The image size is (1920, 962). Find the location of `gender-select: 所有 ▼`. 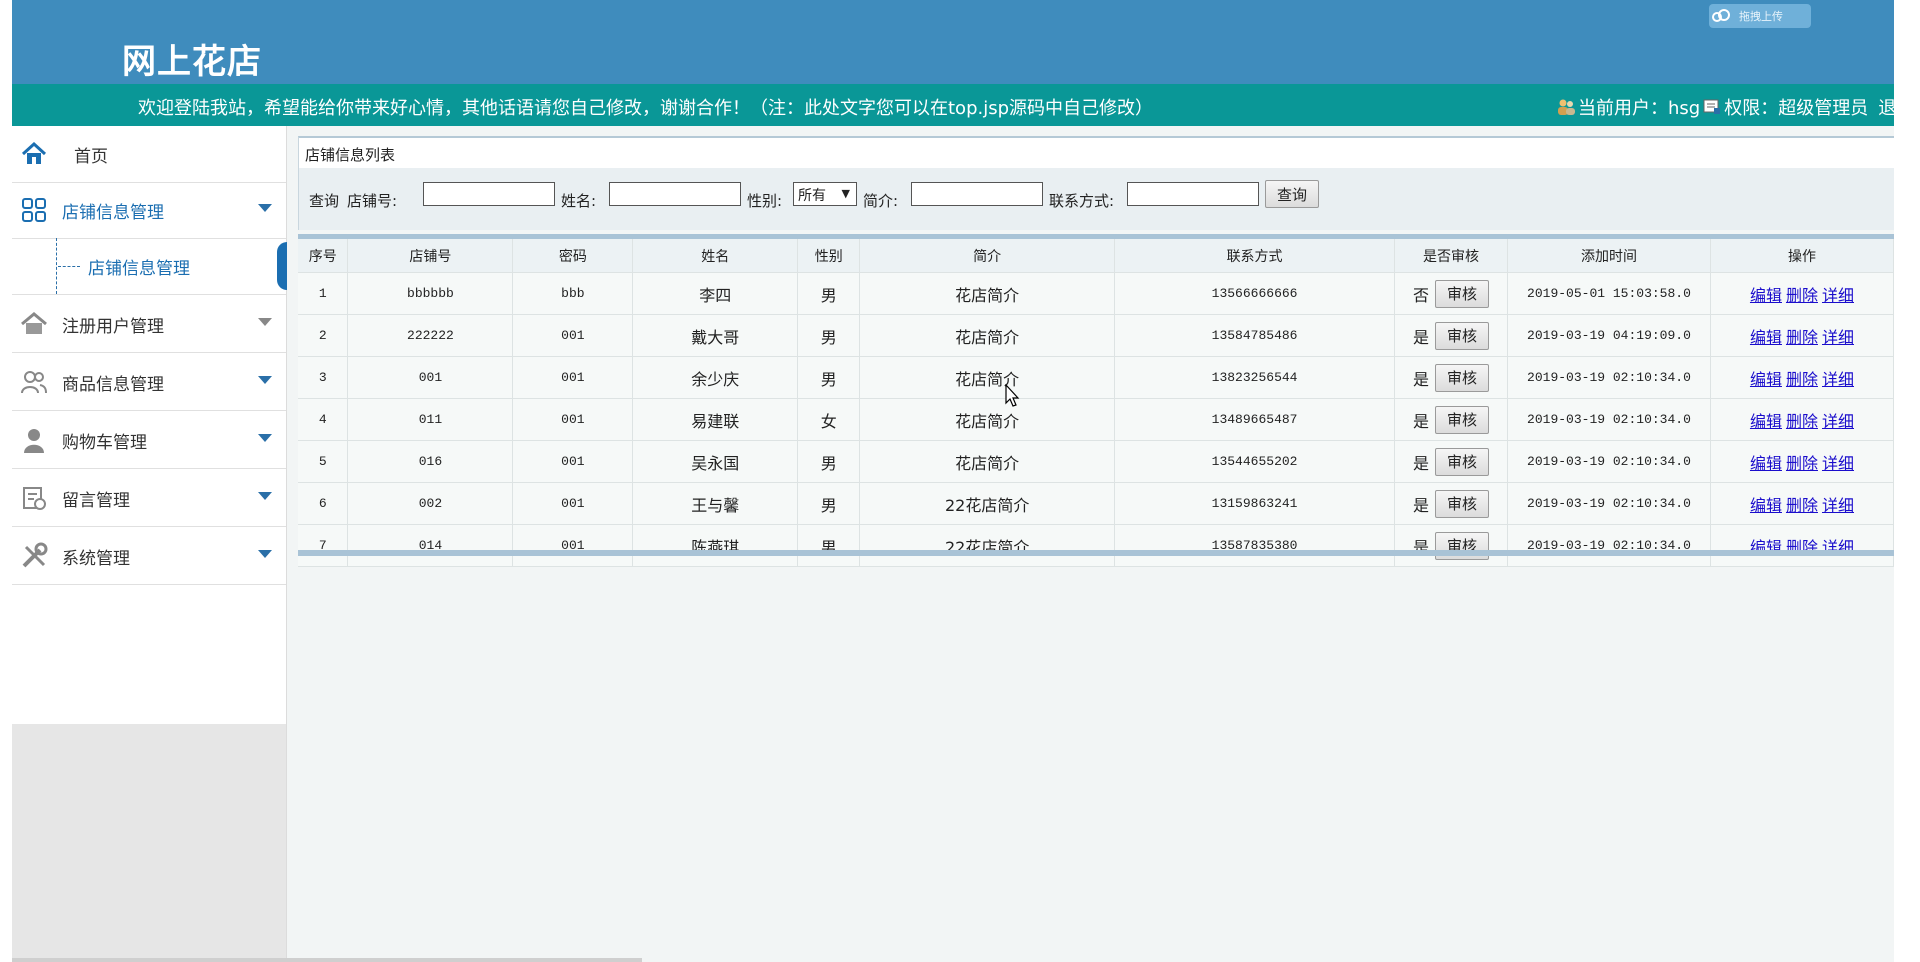

gender-select: 所有 ▼ is located at coordinates (825, 194).